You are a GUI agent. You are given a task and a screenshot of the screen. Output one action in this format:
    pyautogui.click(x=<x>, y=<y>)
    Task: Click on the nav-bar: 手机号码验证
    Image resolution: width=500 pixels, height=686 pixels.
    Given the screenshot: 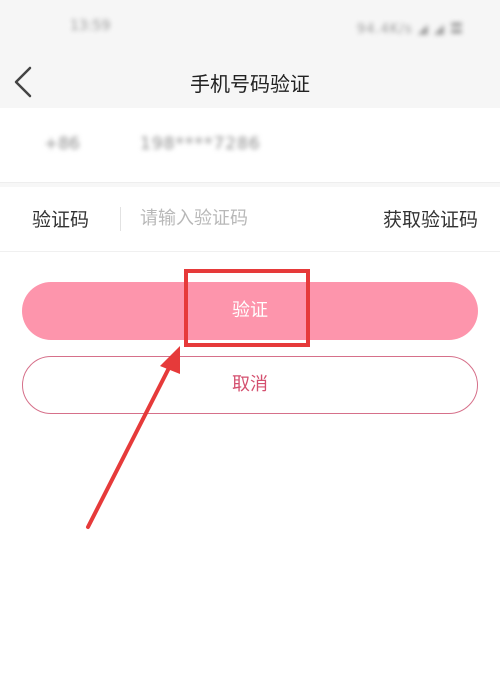 What is the action you would take?
    pyautogui.click(x=250, y=82)
    